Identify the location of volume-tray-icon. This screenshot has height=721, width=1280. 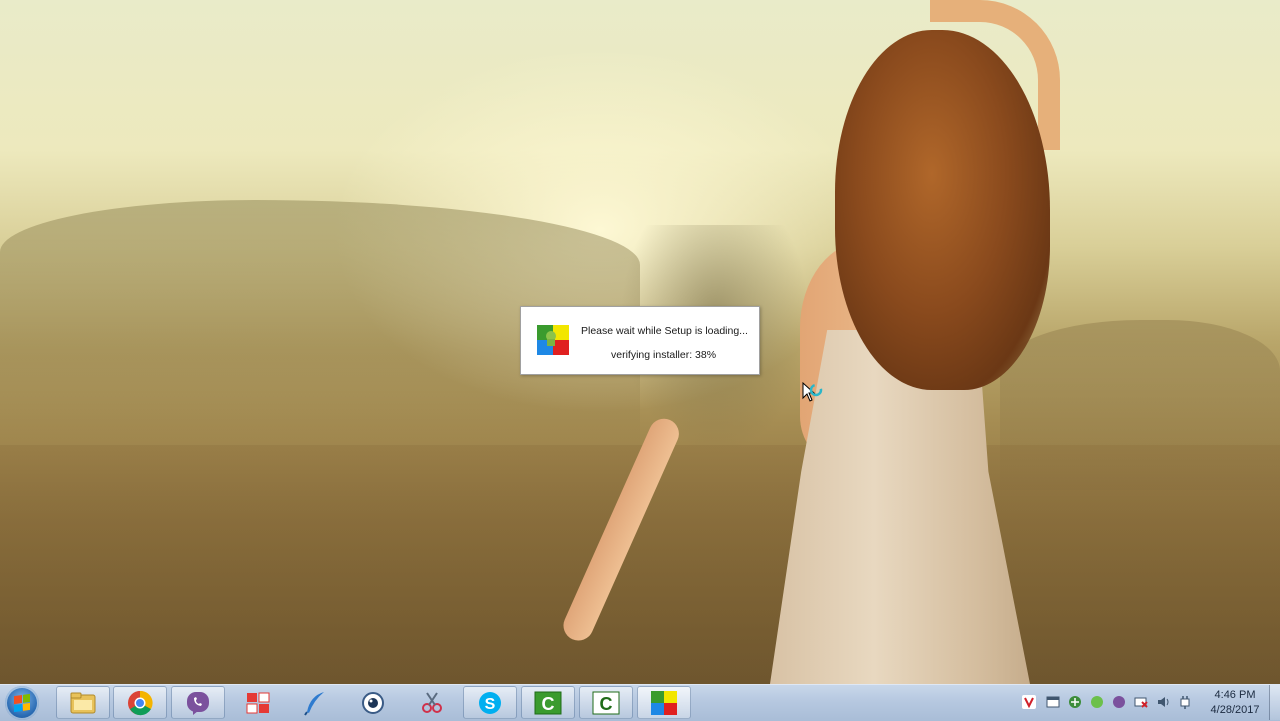
(1163, 702).